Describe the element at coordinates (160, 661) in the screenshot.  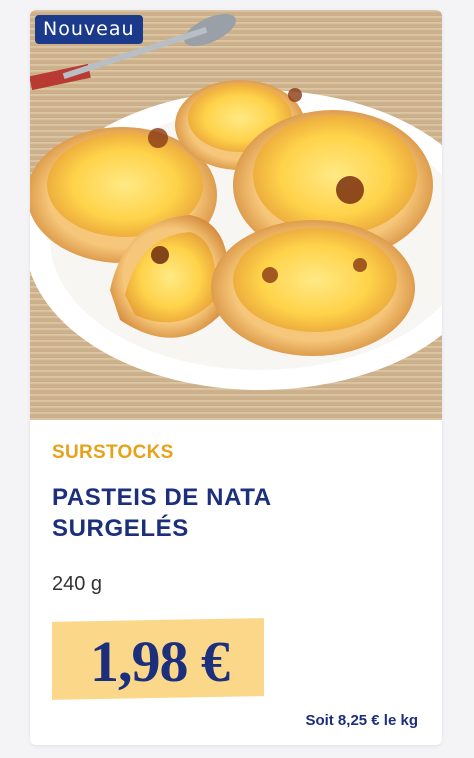
I see `product-price: 1,98 €` at that location.